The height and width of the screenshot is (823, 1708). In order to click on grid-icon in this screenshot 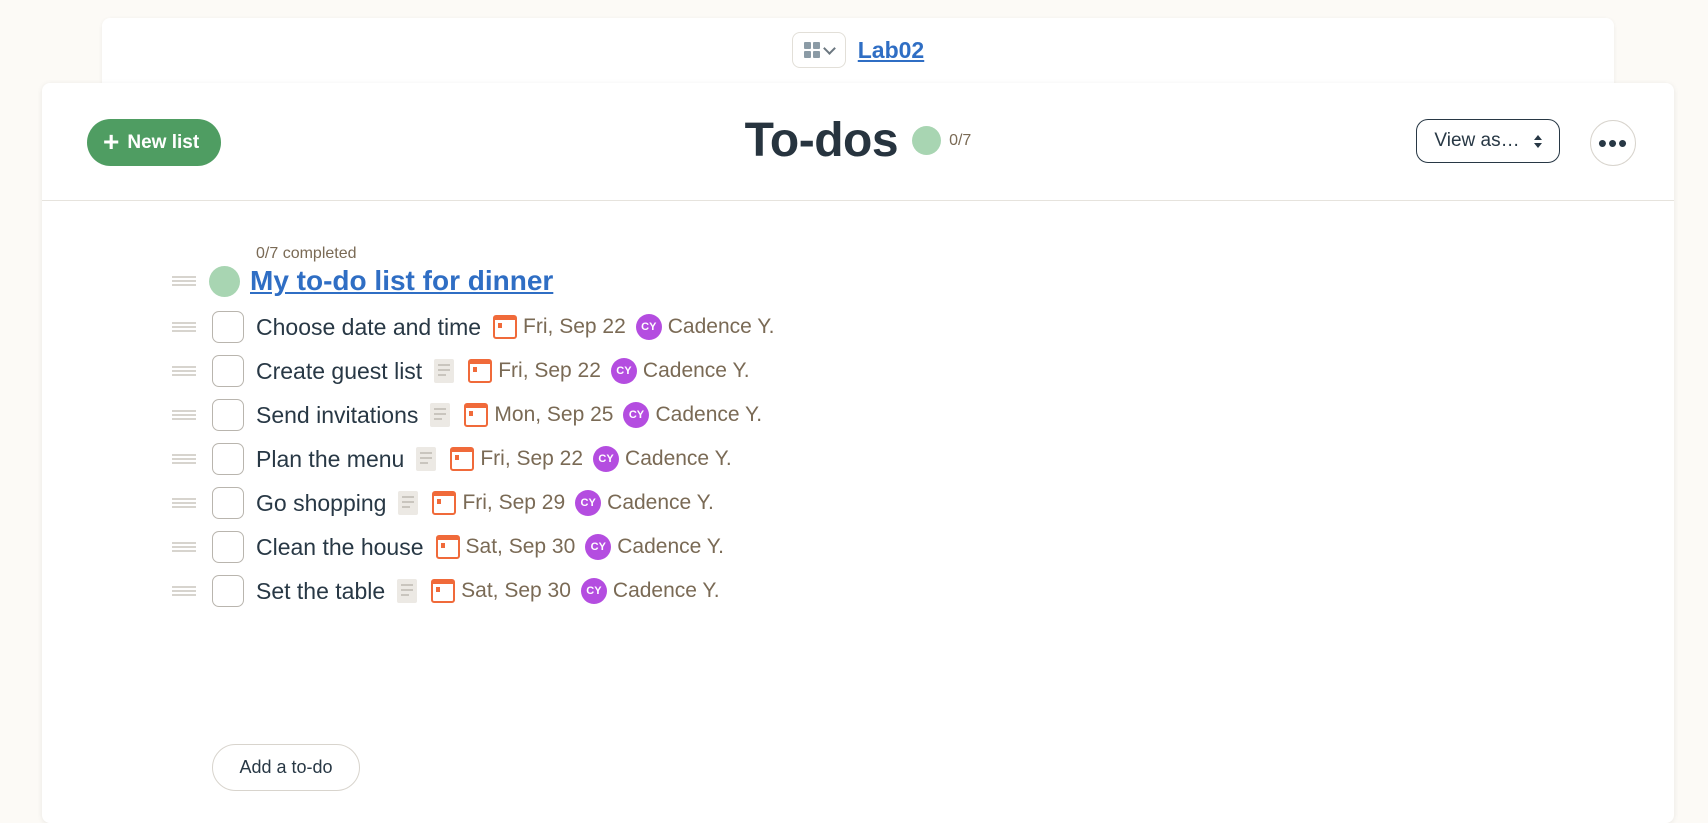, I will do `click(811, 50)`.